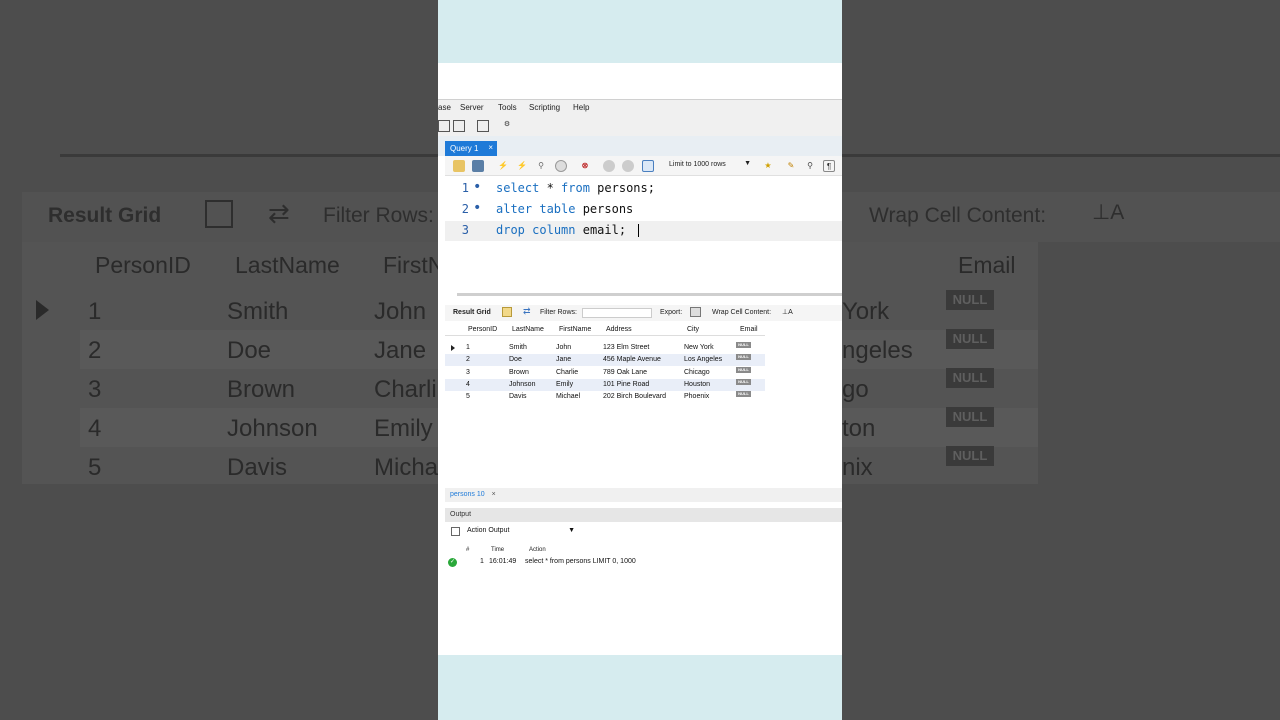 The width and height of the screenshot is (1280, 720). What do you see at coordinates (617, 313) in the screenshot?
I see `filter-rows-input` at bounding box center [617, 313].